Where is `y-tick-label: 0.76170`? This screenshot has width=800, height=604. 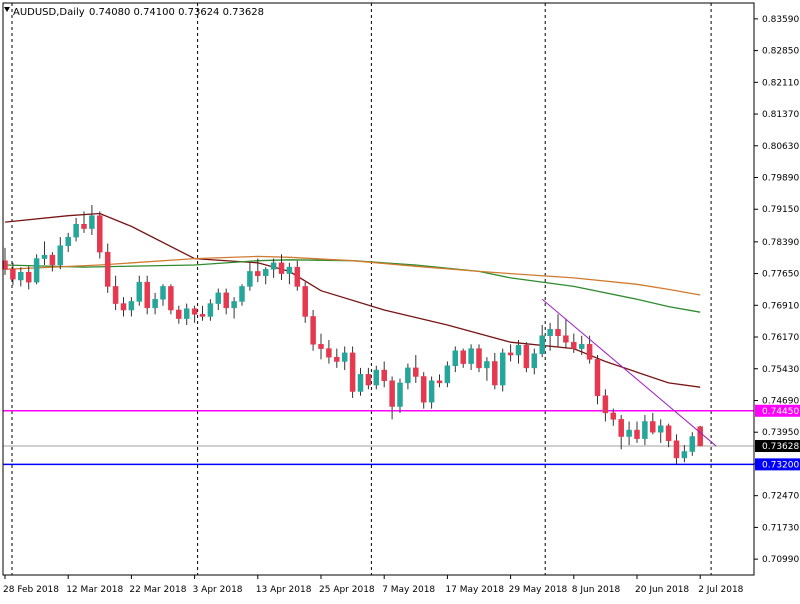
y-tick-label: 0.76170 is located at coordinates (780, 338).